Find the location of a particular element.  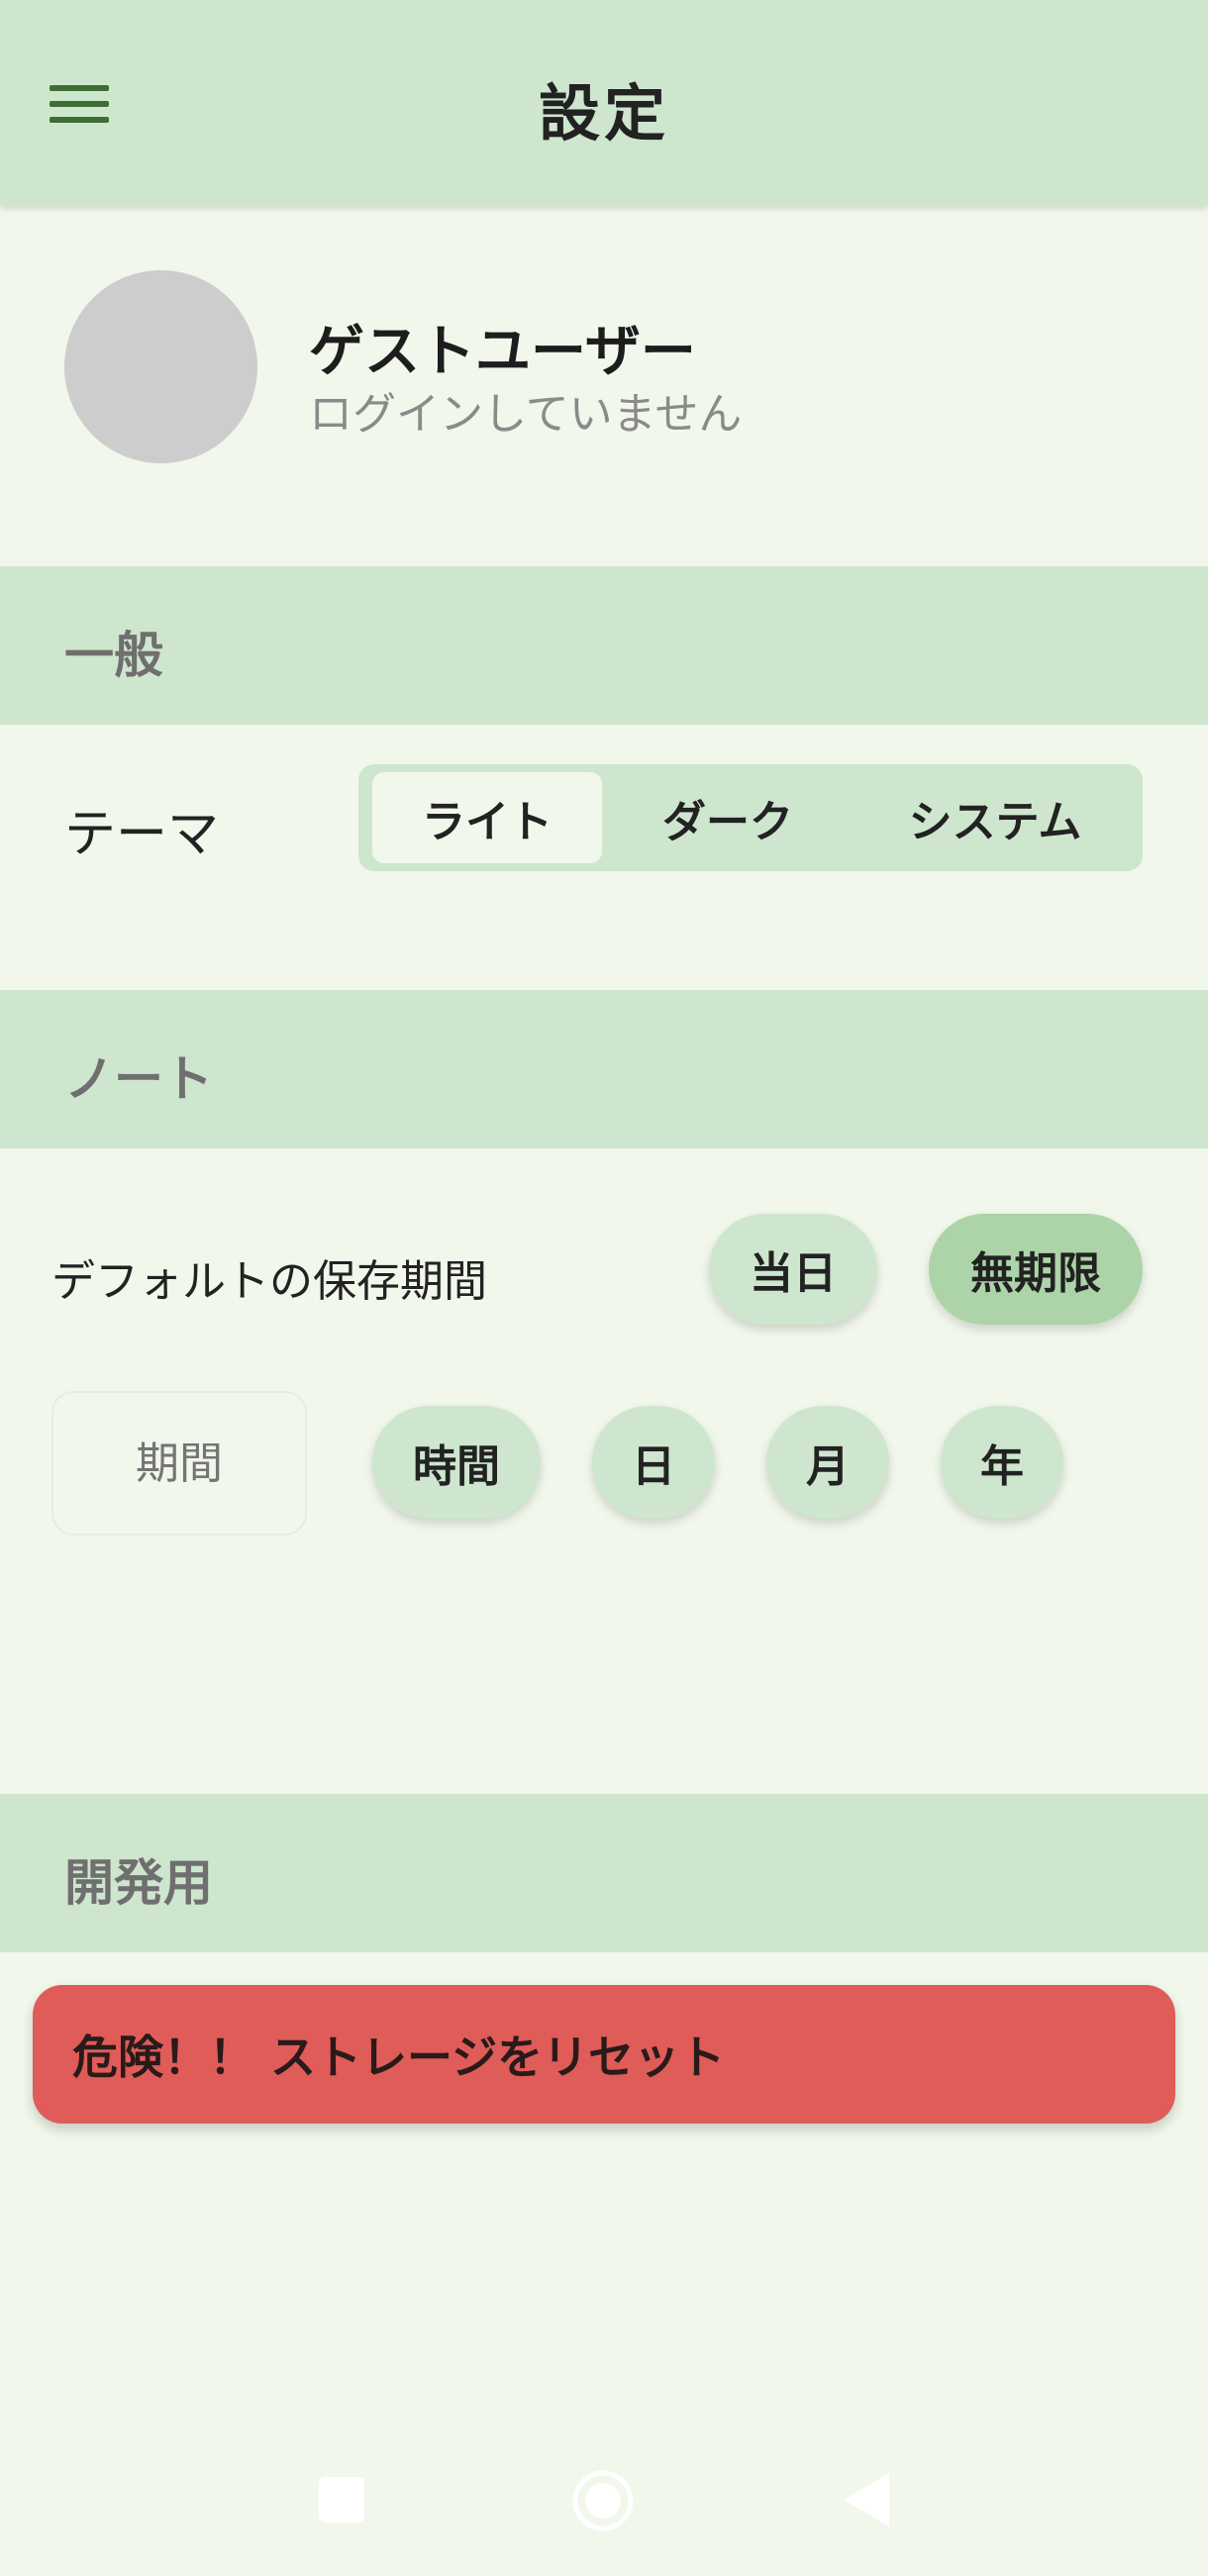

avatar is located at coordinates (160, 366).